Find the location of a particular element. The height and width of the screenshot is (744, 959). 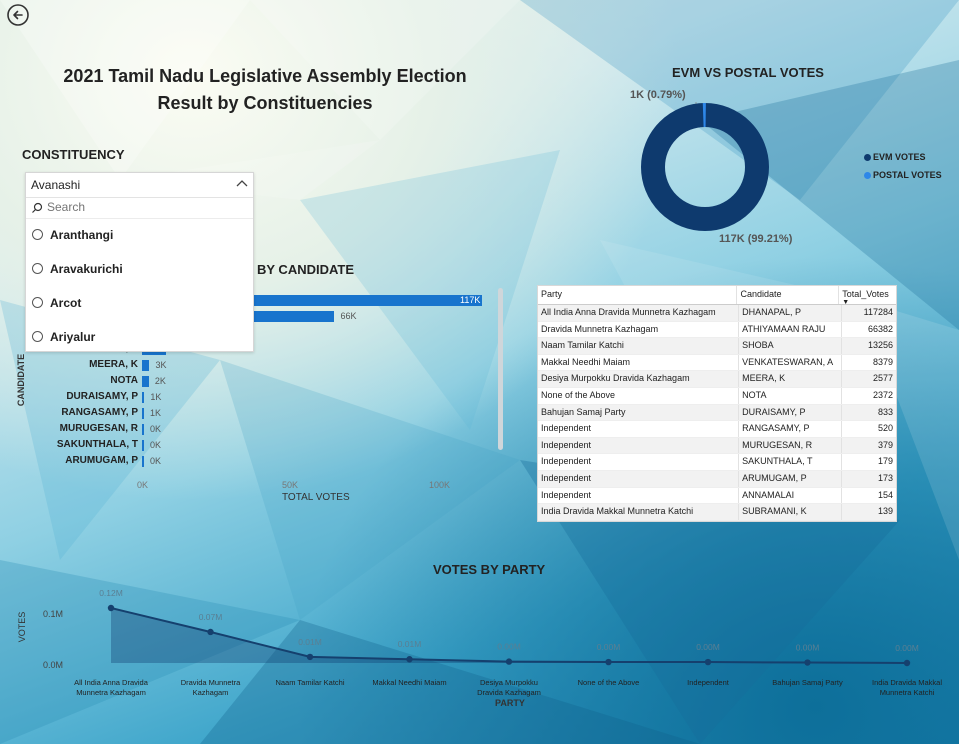

candidate-cell: SHOBA is located at coordinates (790, 346).